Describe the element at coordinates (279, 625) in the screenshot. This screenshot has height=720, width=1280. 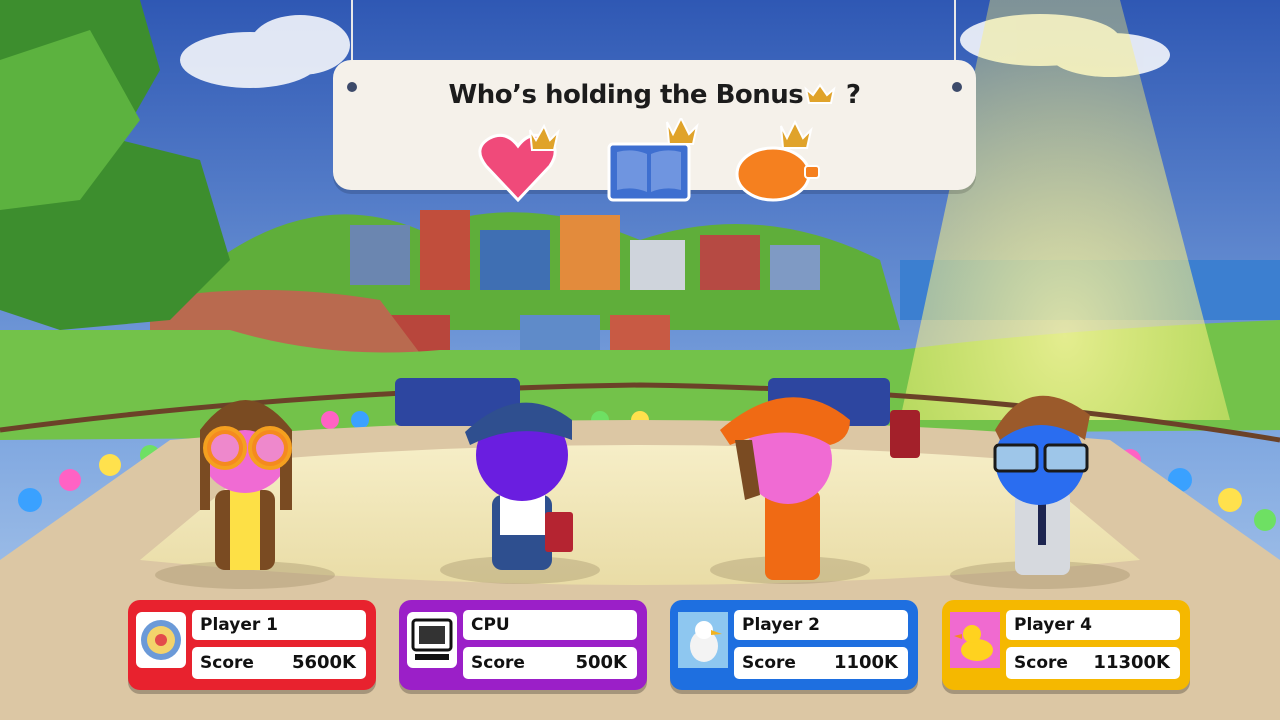
I see `player-name-box: Player 1` at that location.